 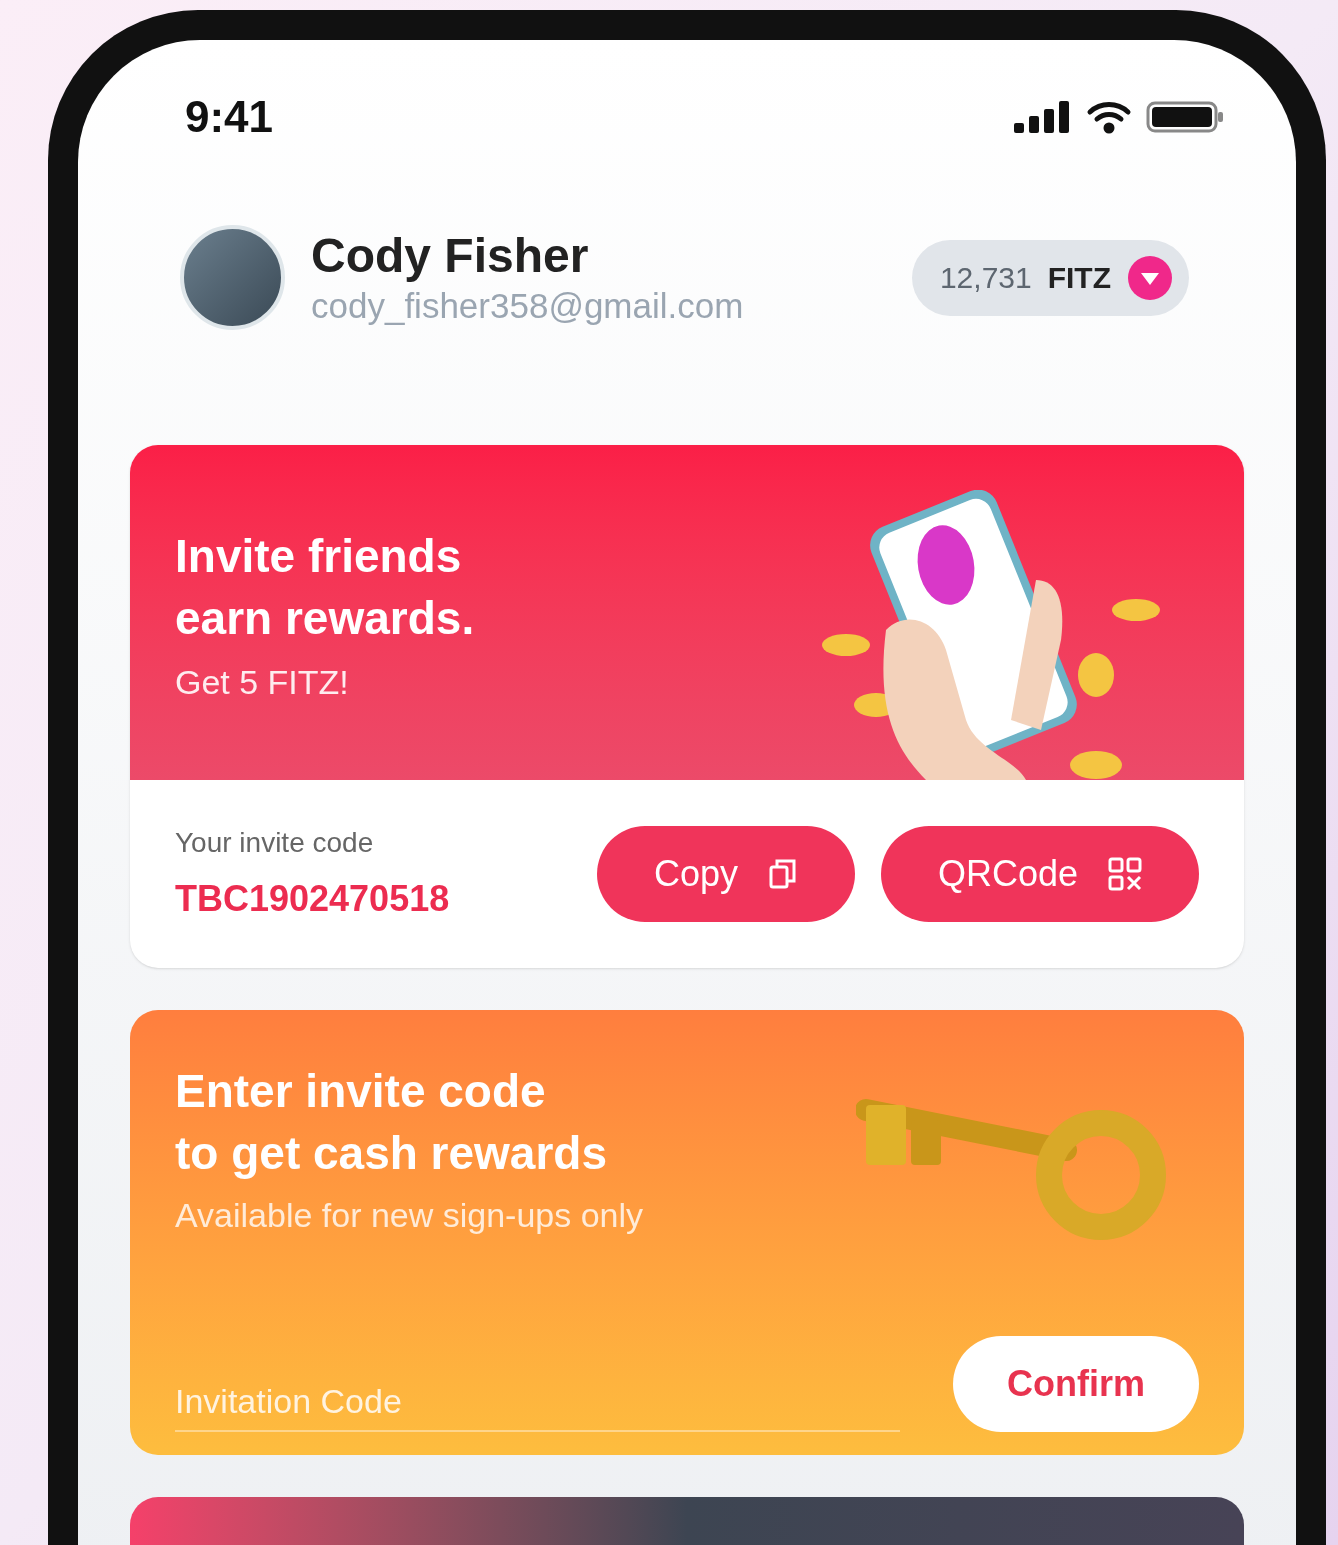 What do you see at coordinates (1109, 117) in the screenshot?
I see `wifi-icon` at bounding box center [1109, 117].